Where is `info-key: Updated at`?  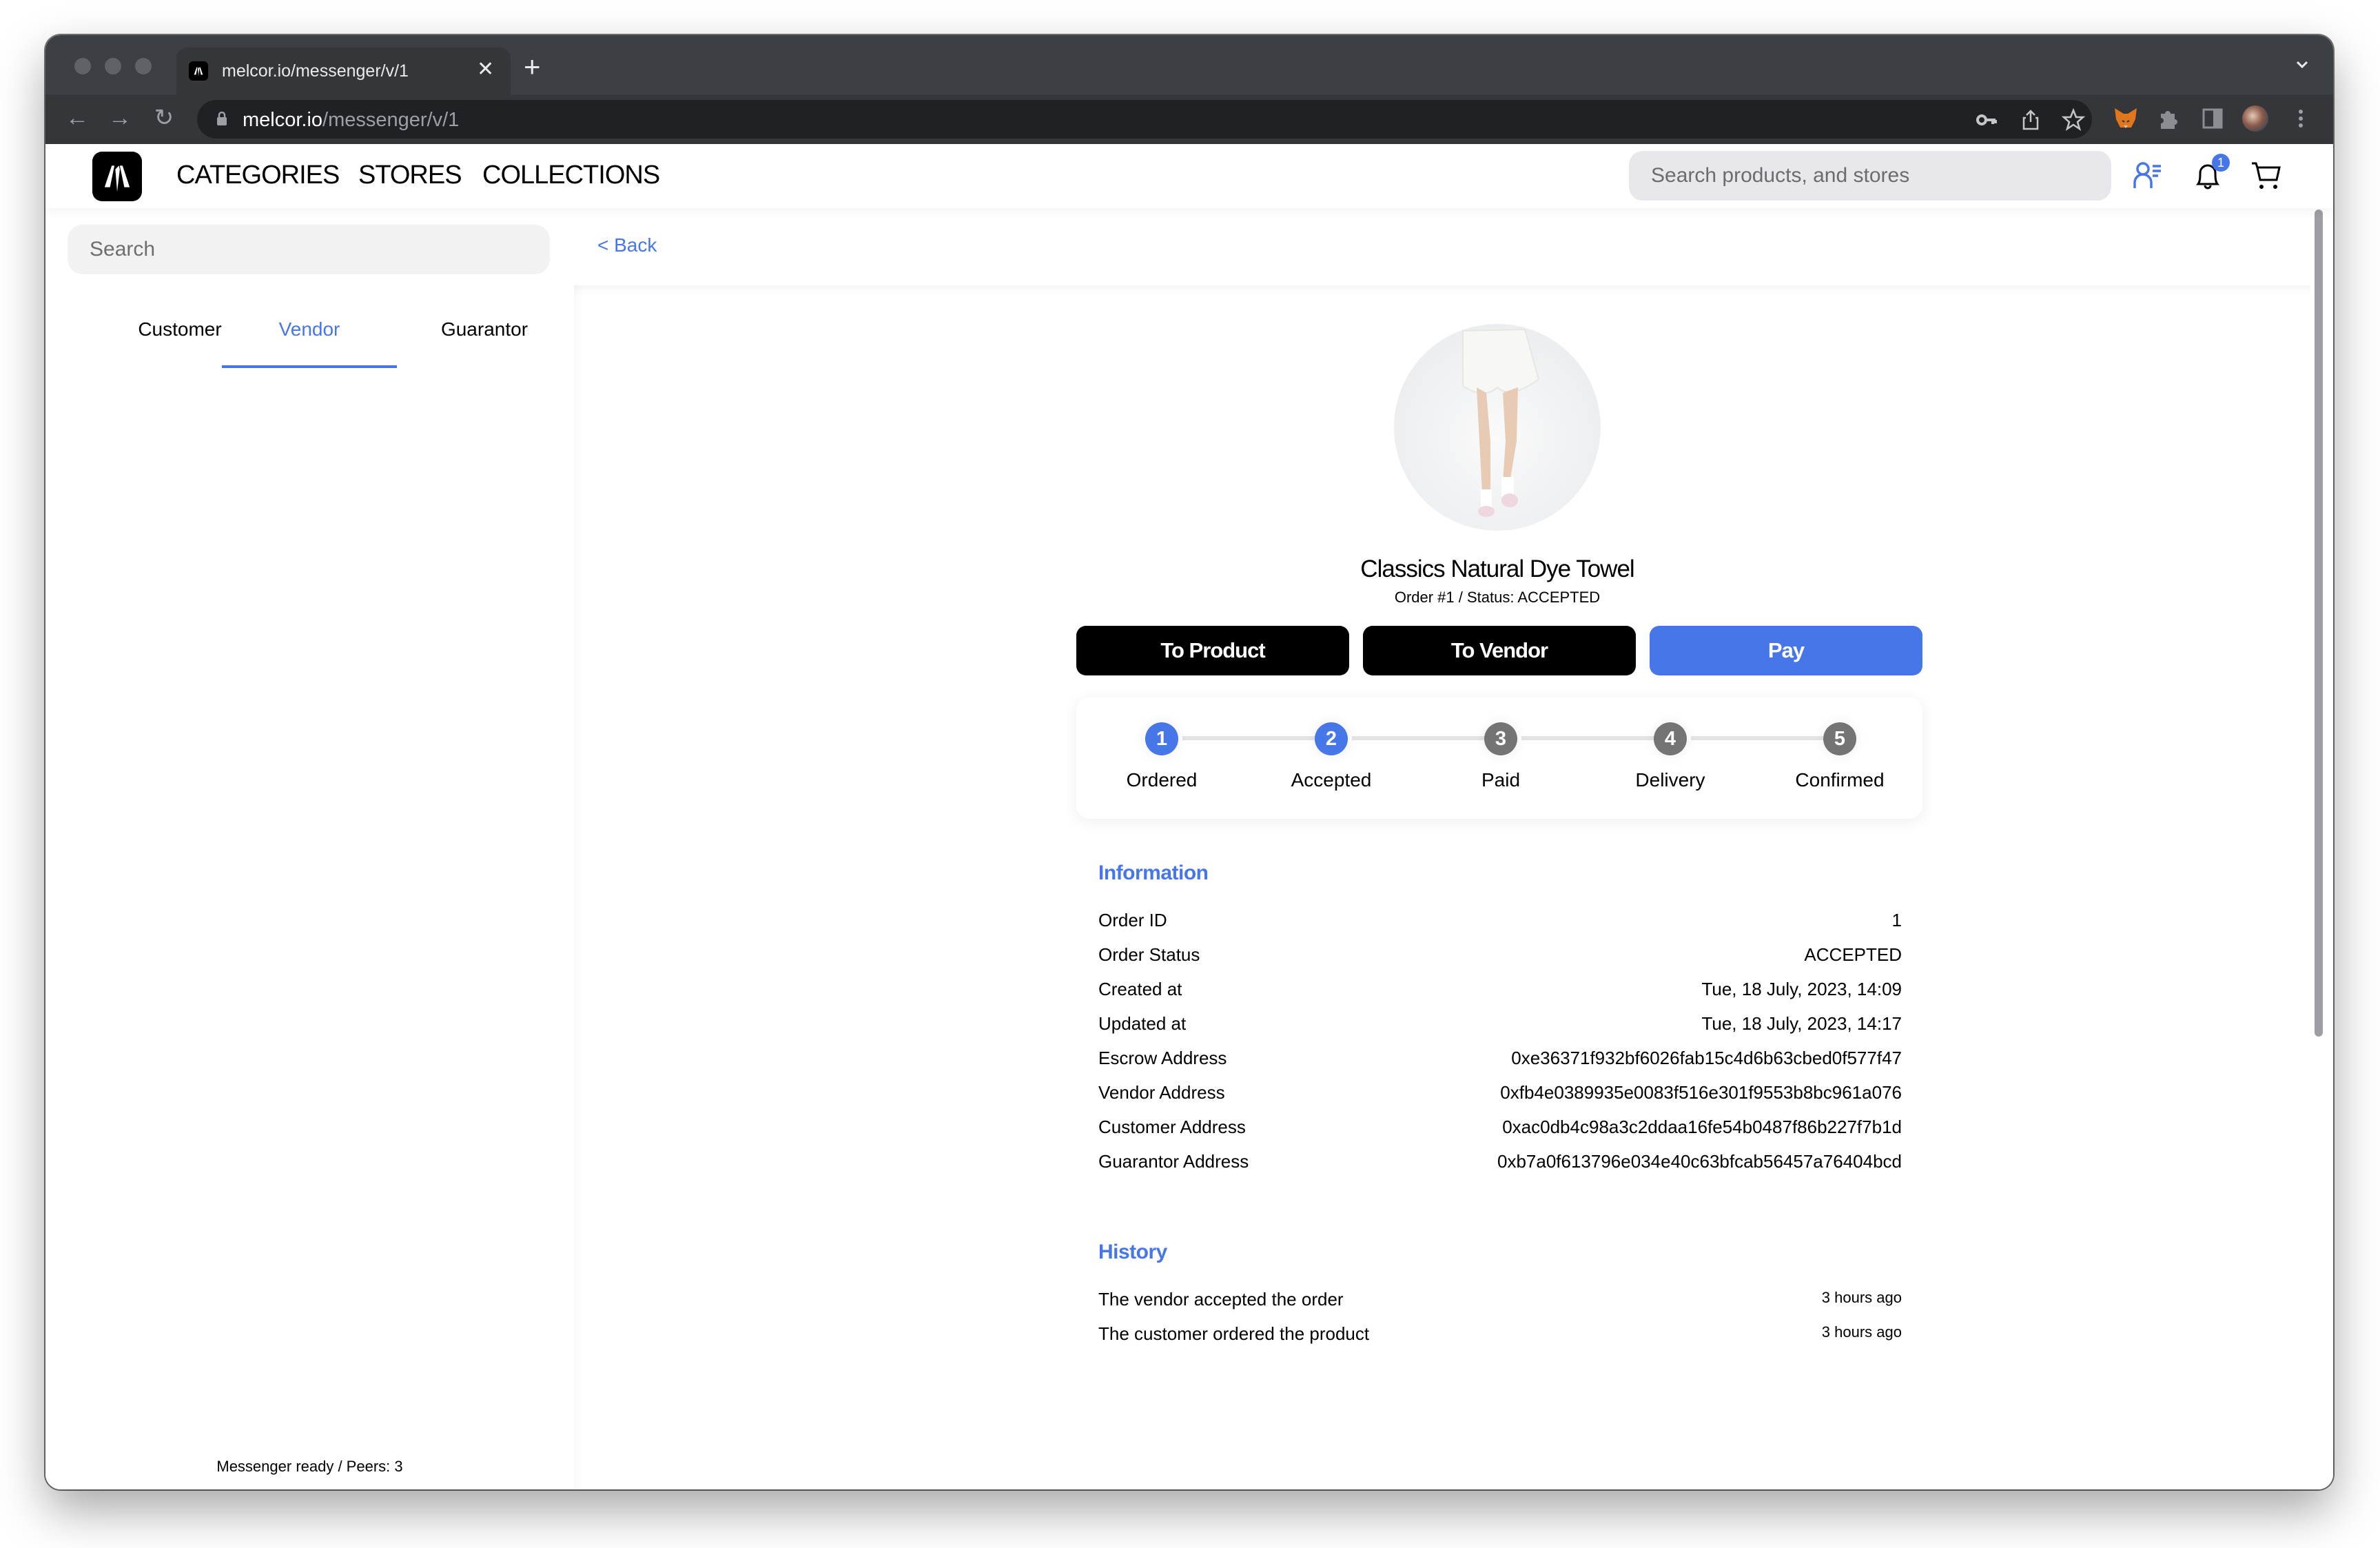 info-key: Updated at is located at coordinates (1142, 1024).